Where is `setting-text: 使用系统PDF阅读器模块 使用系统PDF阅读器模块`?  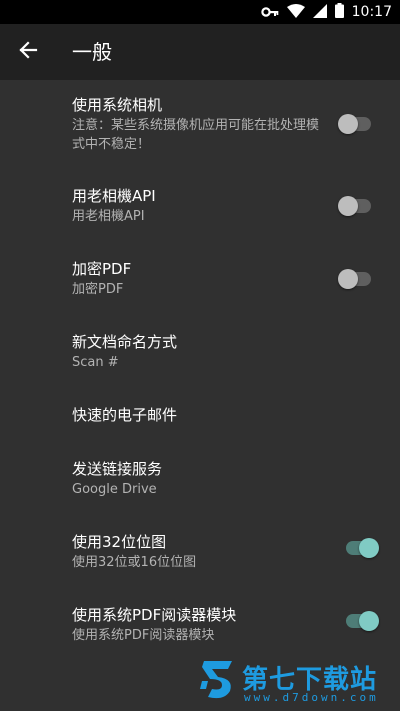 setting-text: 使用系统PDF阅读器模块 使用系统PDF阅读器模块 is located at coordinates (200, 625).